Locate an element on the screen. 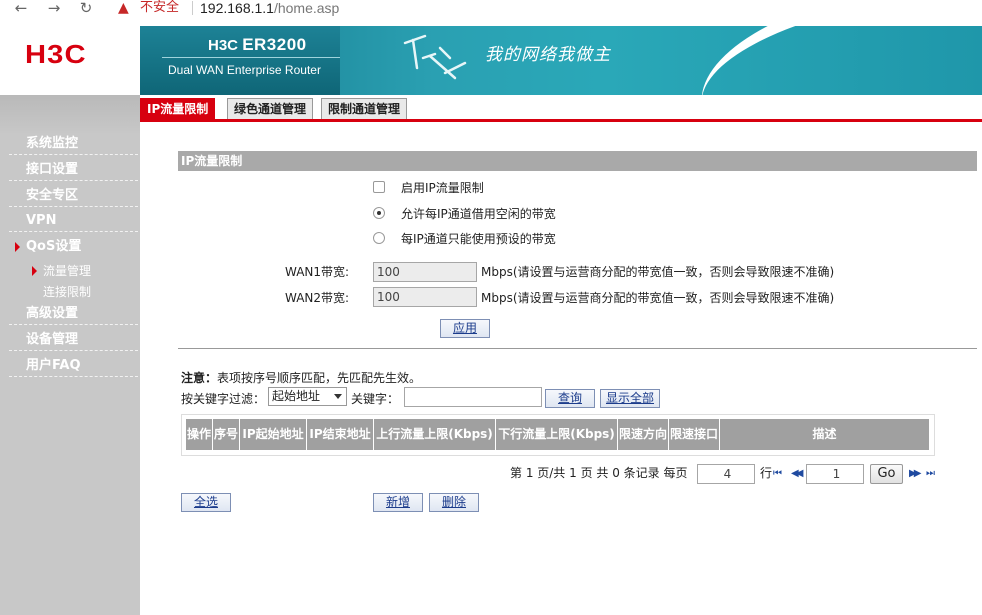 The height and width of the screenshot is (615, 982). add-button: 新增 is located at coordinates (398, 502).